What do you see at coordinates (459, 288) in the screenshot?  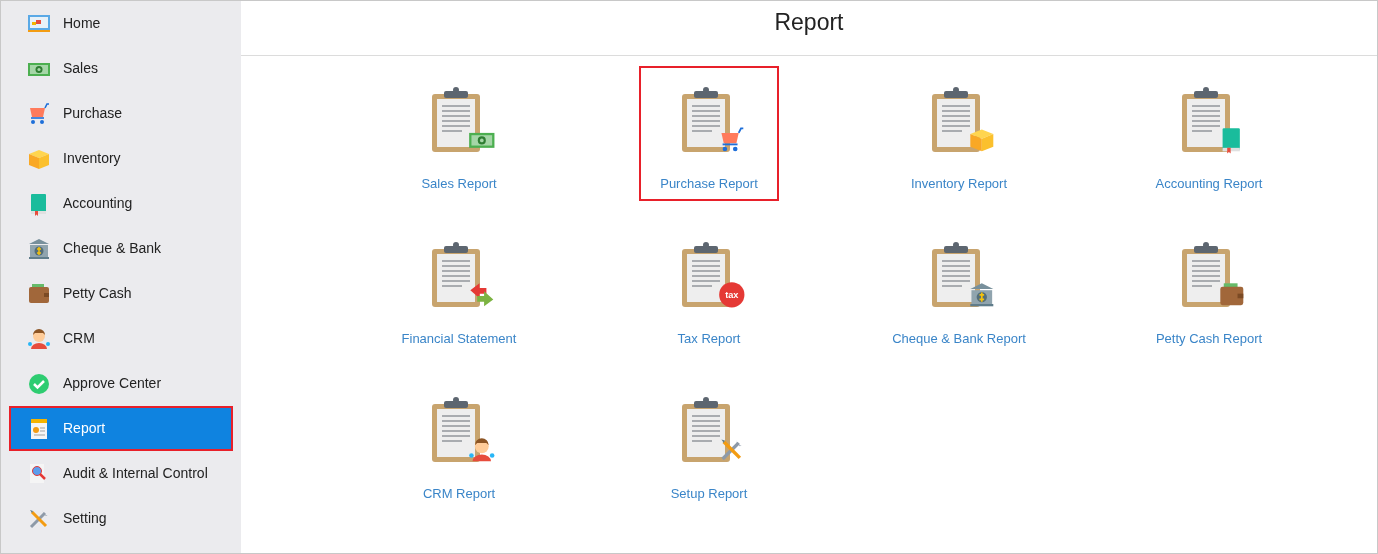 I see `report-tile: Financial Statement` at bounding box center [459, 288].